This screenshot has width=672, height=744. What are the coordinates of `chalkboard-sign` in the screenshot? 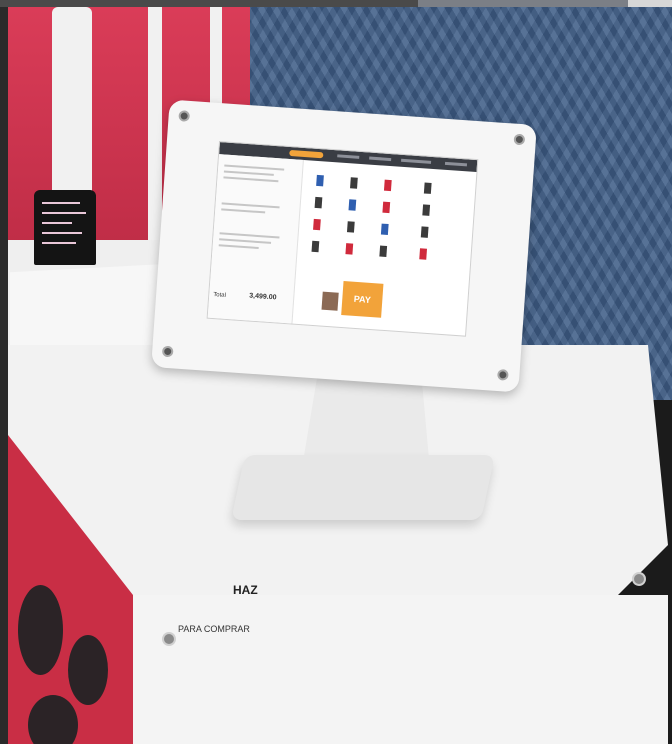 It's located at (65, 227).